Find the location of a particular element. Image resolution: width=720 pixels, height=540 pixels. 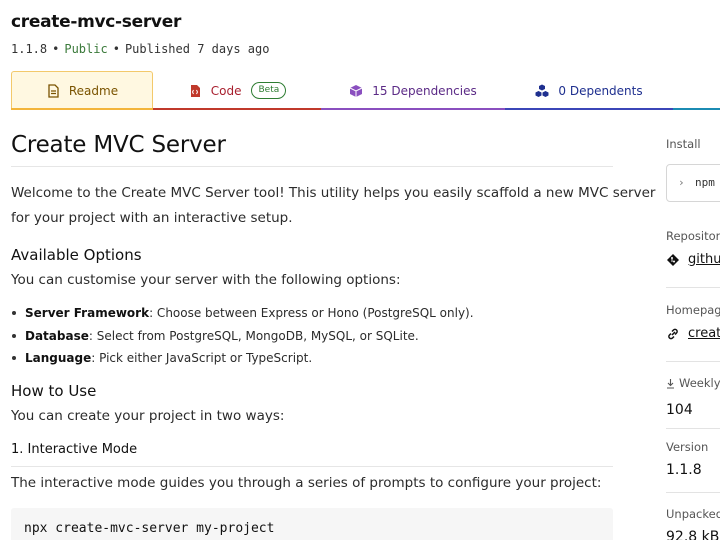

homepage-link: create-mvc-server is located at coordinates (693, 333).